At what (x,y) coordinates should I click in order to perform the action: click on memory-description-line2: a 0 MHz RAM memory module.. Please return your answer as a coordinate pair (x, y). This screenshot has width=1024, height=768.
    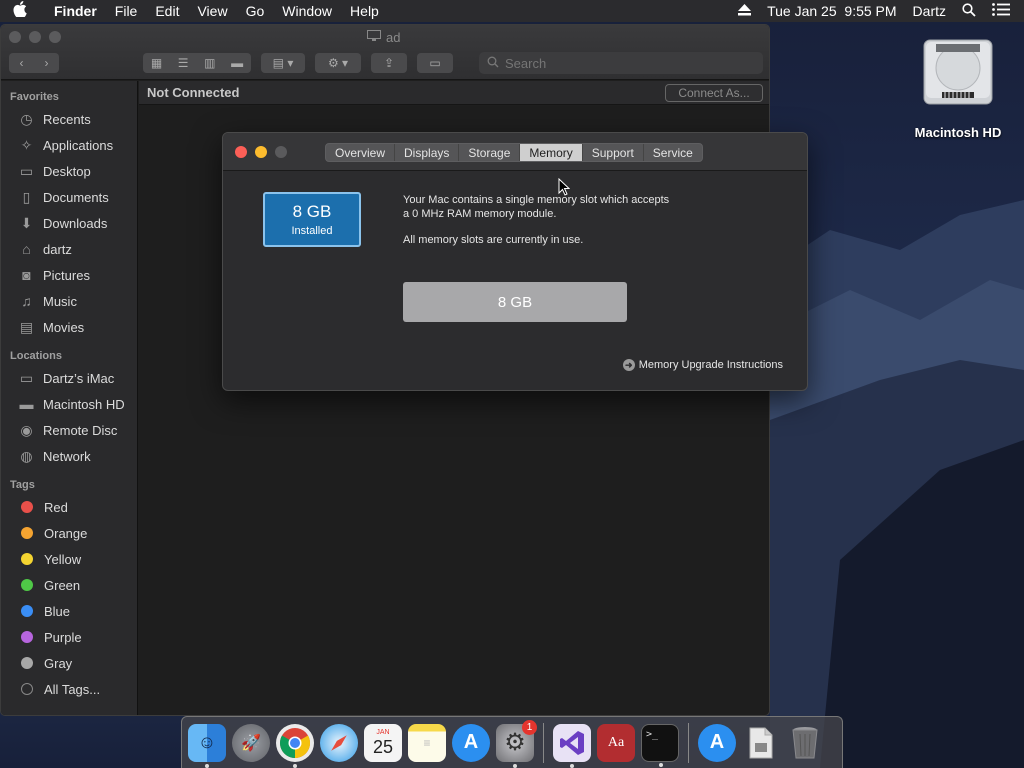
    Looking at the image, I should click on (480, 214).